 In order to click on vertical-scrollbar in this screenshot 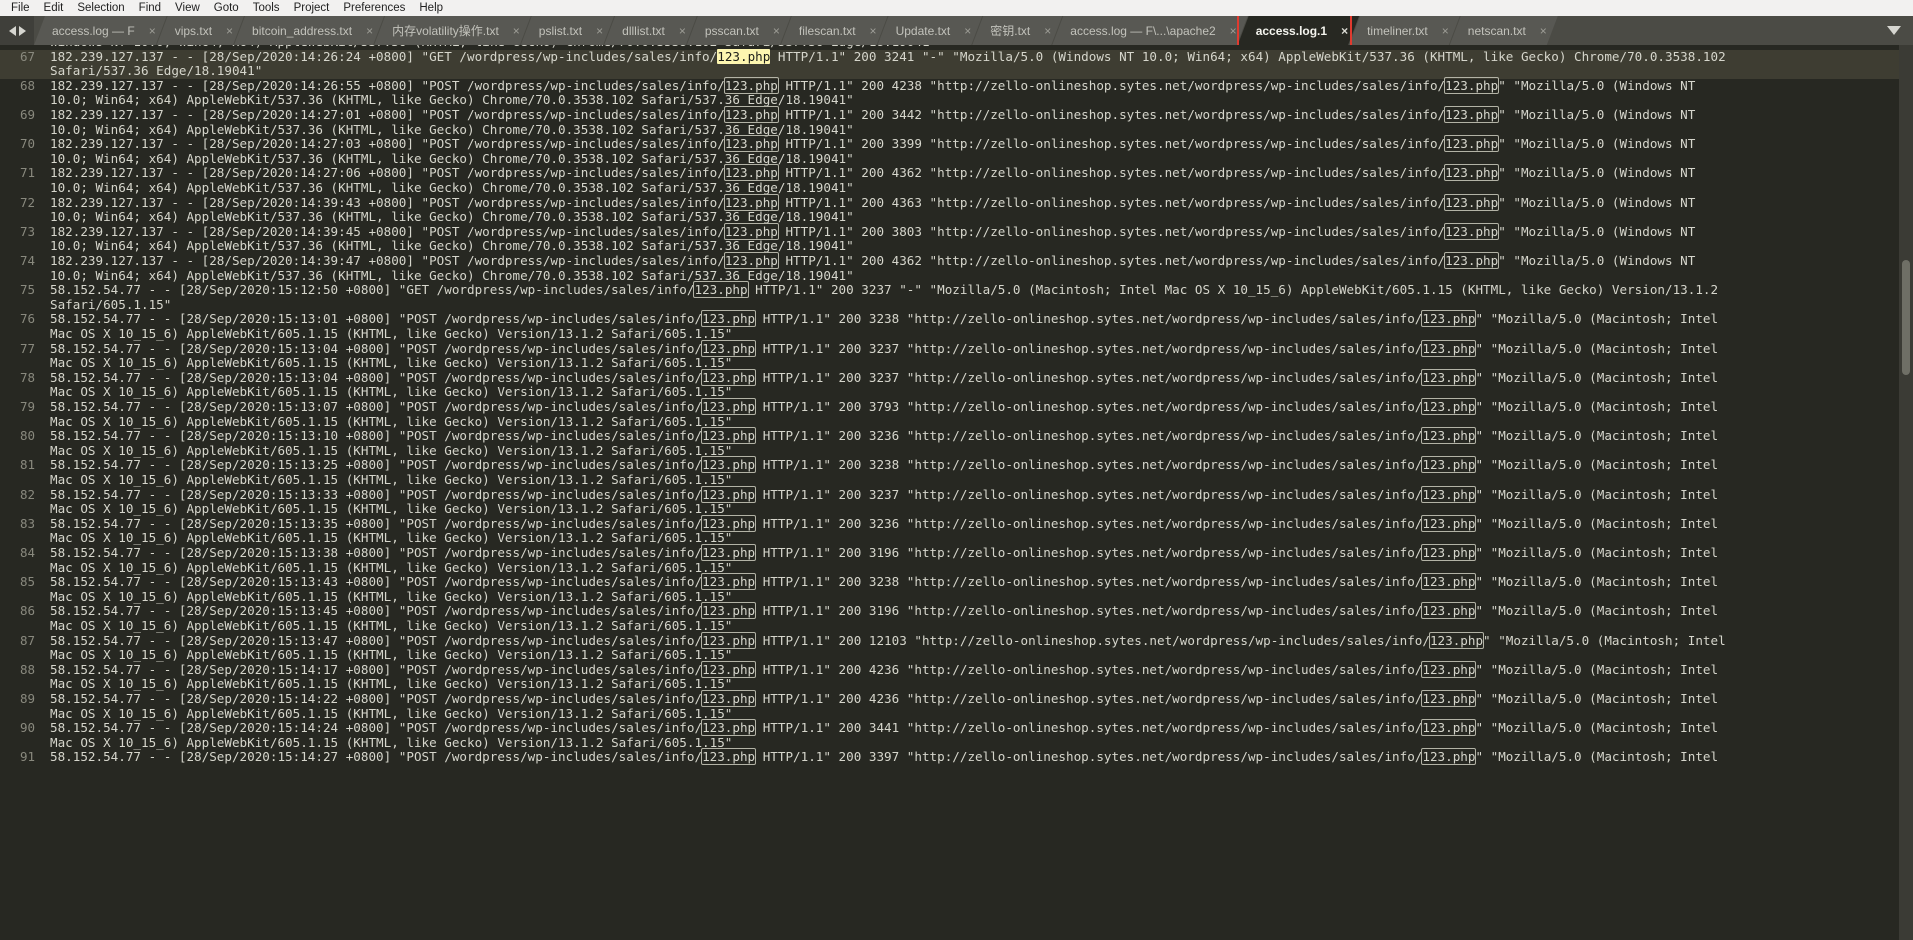, I will do `click(1906, 492)`.